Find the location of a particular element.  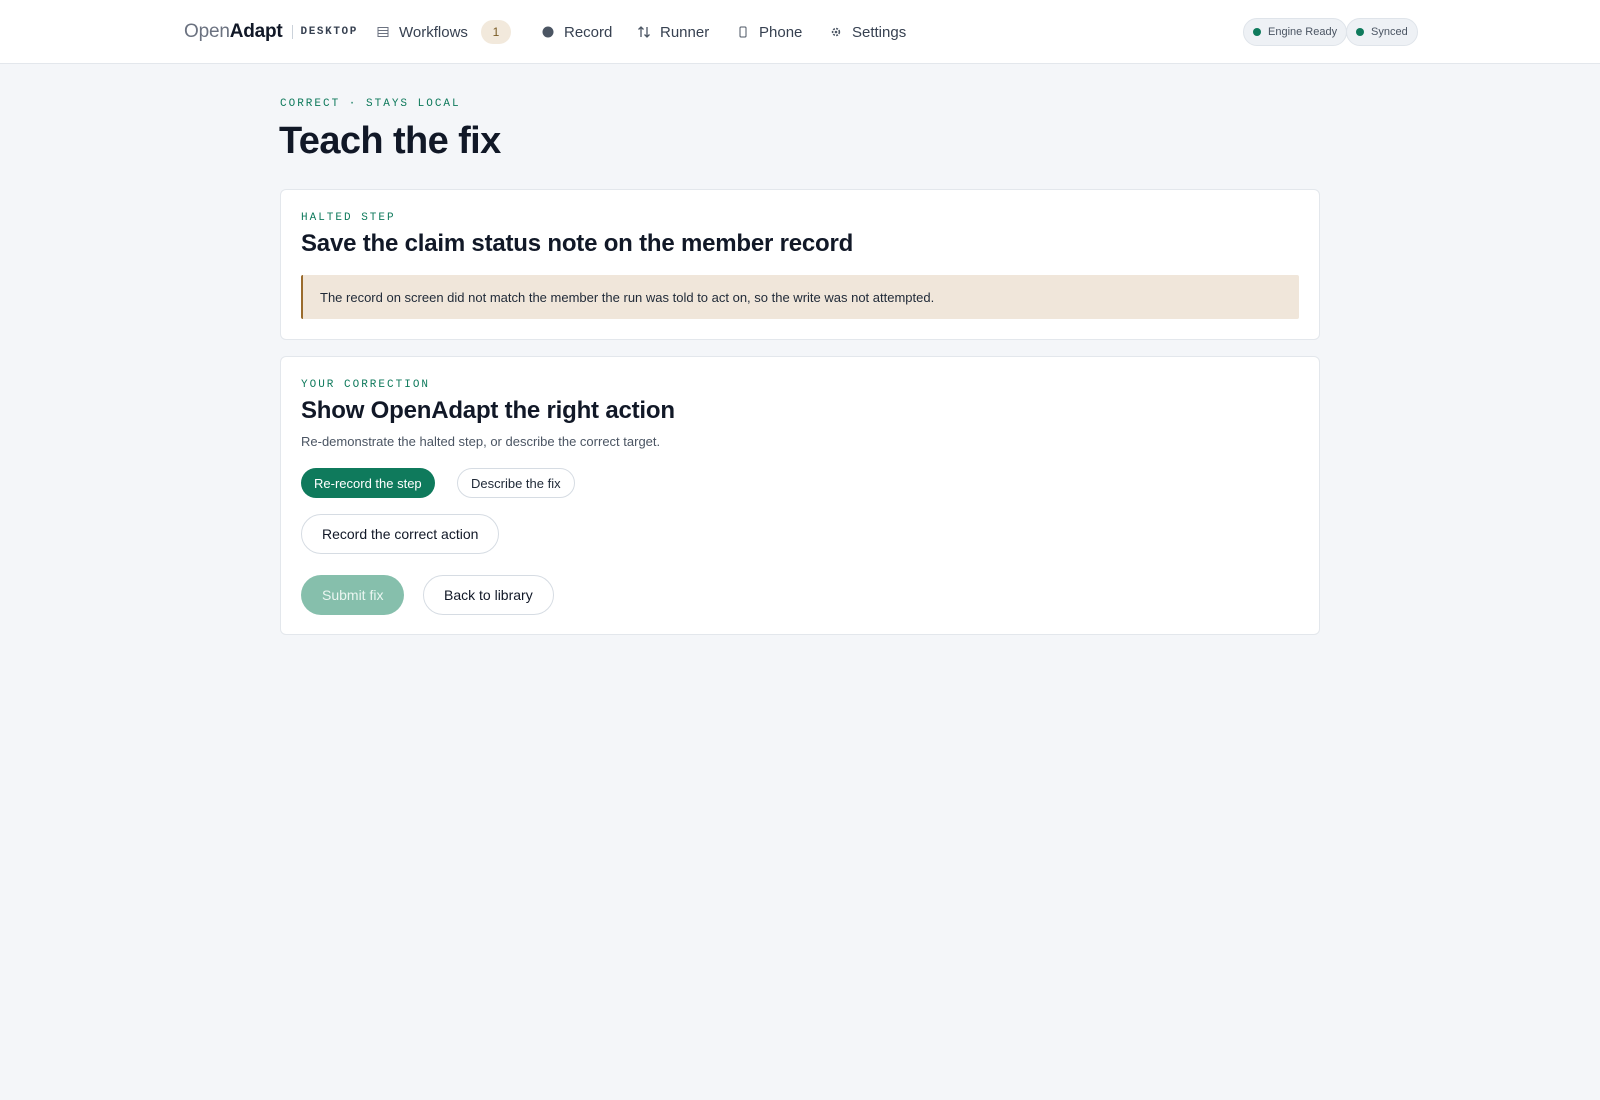

record-dot-icon is located at coordinates (548, 32).